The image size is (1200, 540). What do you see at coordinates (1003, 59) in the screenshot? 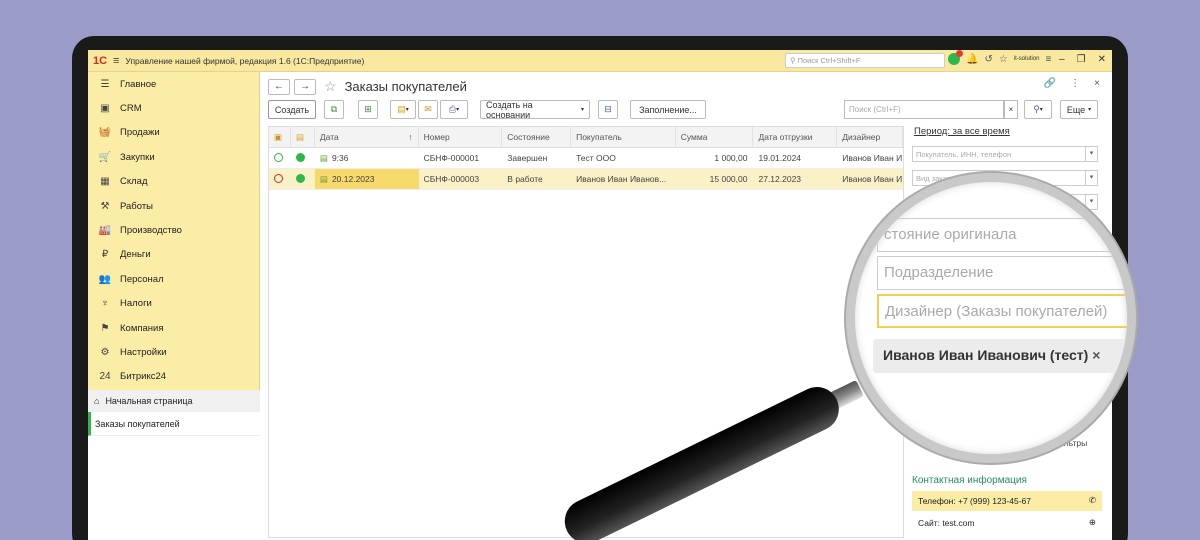
I see `favorites-star-icon: ☆` at bounding box center [1003, 59].